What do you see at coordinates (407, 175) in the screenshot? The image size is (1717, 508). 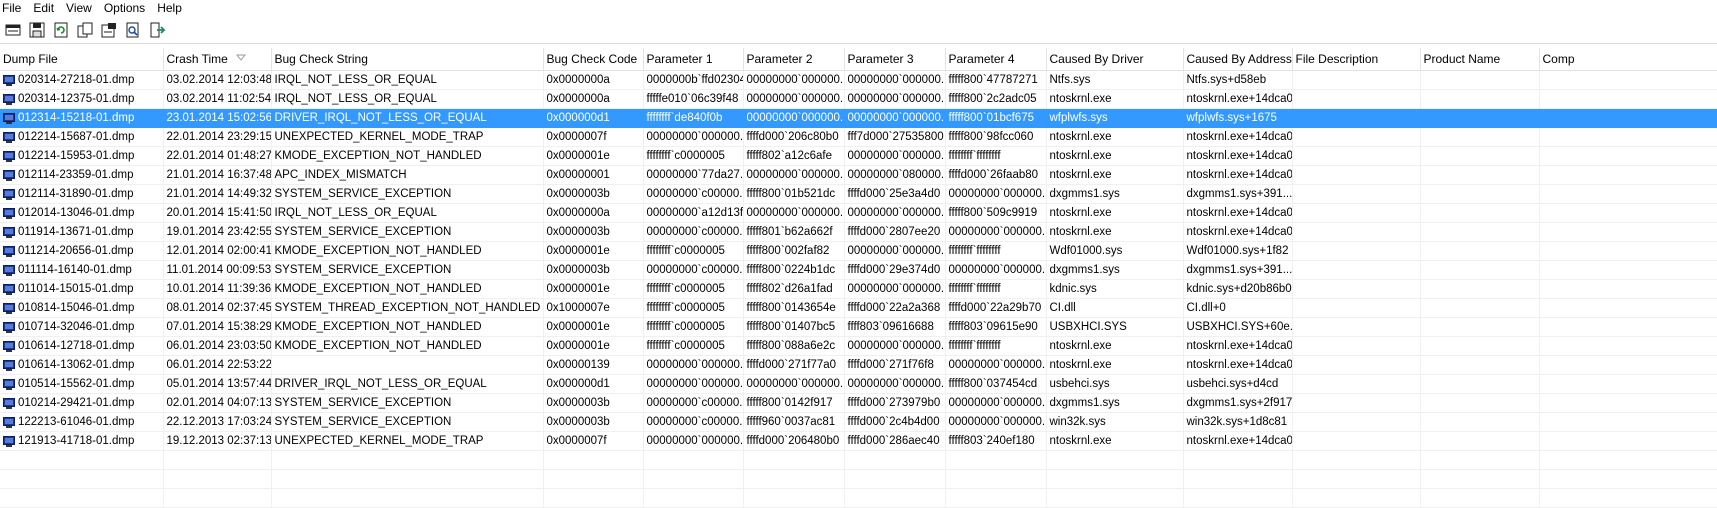 I see `cell-bug-check-string: APC_INDEX_MISMATCH` at bounding box center [407, 175].